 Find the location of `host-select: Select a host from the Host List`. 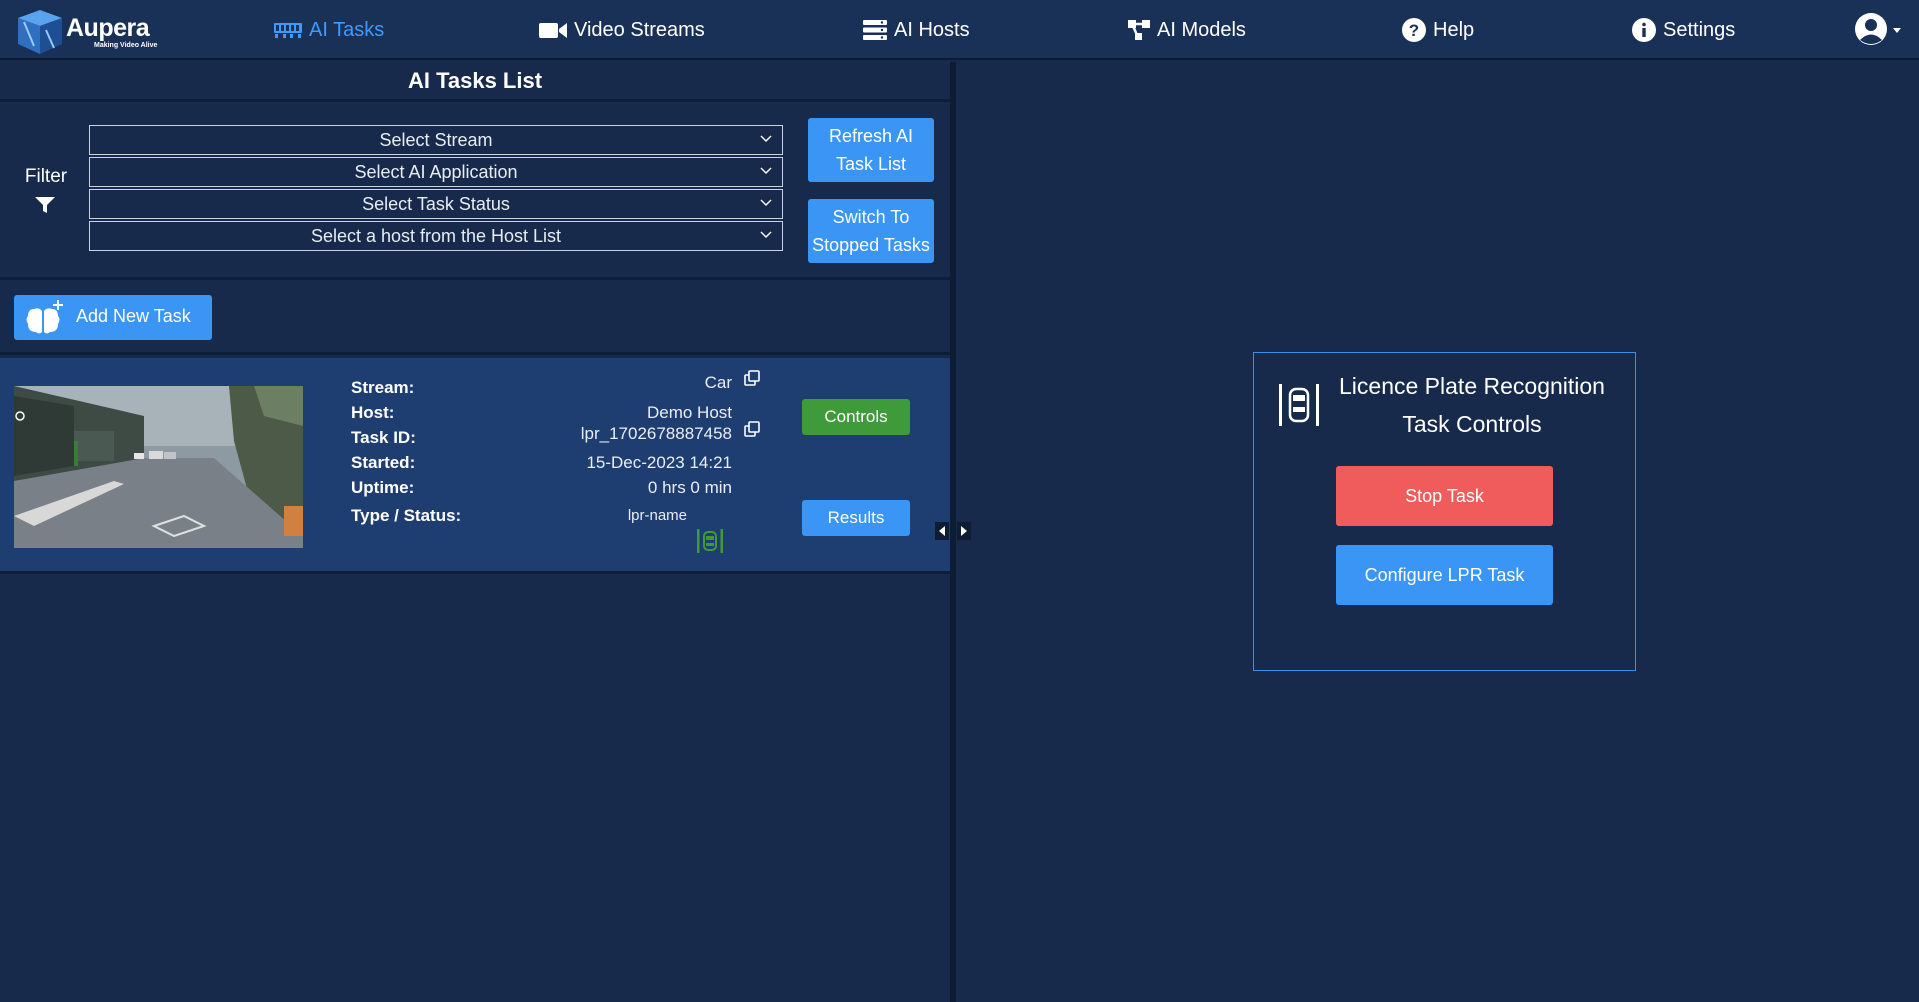

host-select: Select a host from the Host List is located at coordinates (436, 236).